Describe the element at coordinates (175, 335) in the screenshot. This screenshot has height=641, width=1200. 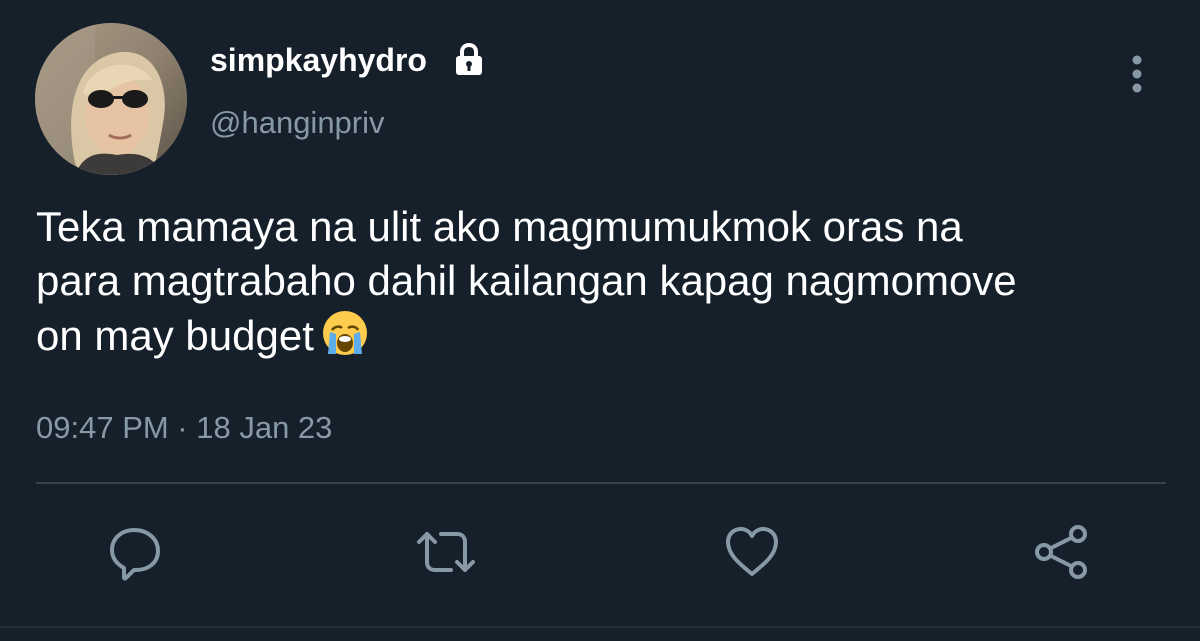
I see `tweet-text-line-content: on may budget` at that location.